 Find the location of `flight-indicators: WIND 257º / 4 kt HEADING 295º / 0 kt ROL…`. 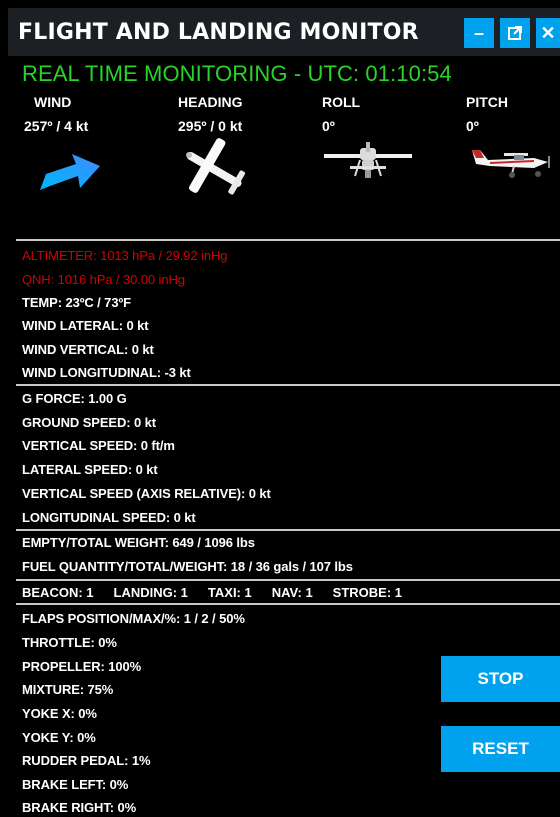

flight-indicators: WIND 257º / 4 kt HEADING 295º / 0 kt ROL… is located at coordinates (280, 154).